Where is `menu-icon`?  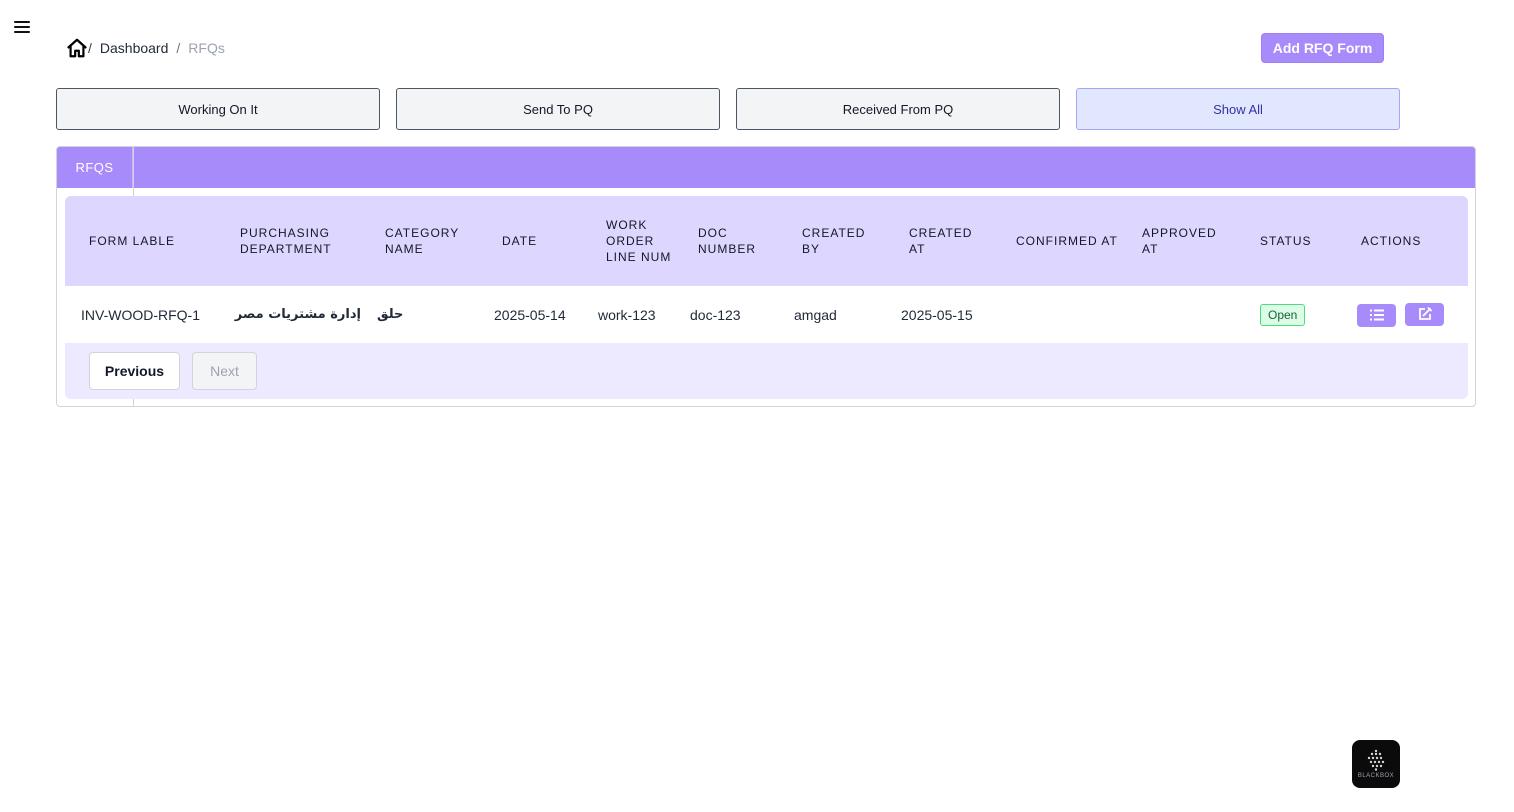 menu-icon is located at coordinates (22, 28).